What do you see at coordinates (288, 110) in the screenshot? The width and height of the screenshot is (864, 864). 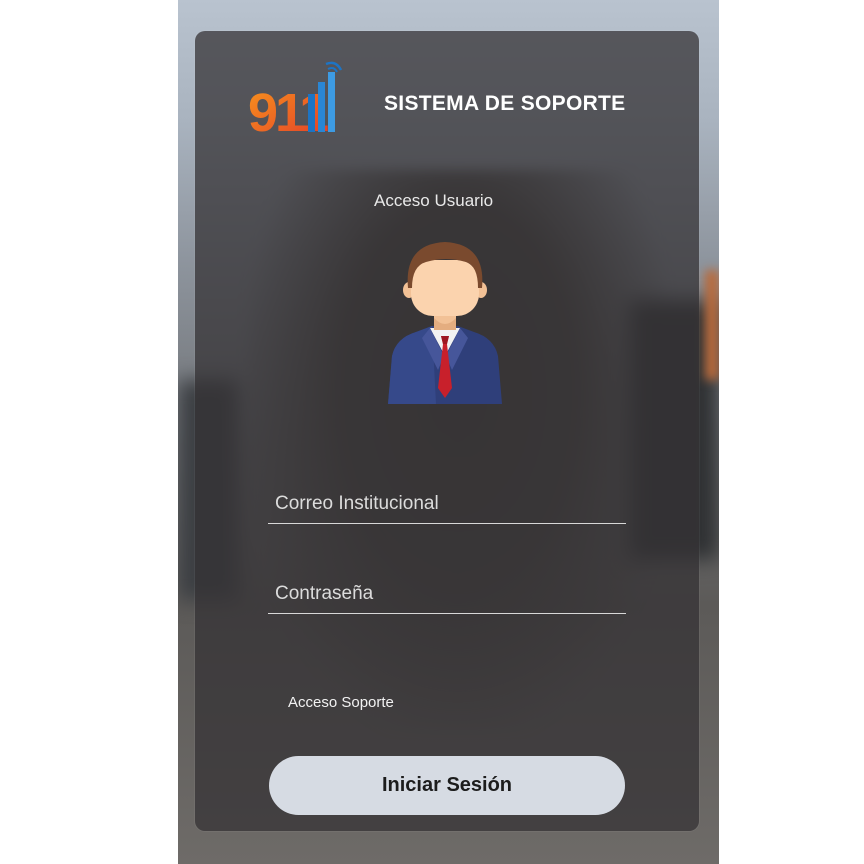 I see `logo-text: 911` at bounding box center [288, 110].